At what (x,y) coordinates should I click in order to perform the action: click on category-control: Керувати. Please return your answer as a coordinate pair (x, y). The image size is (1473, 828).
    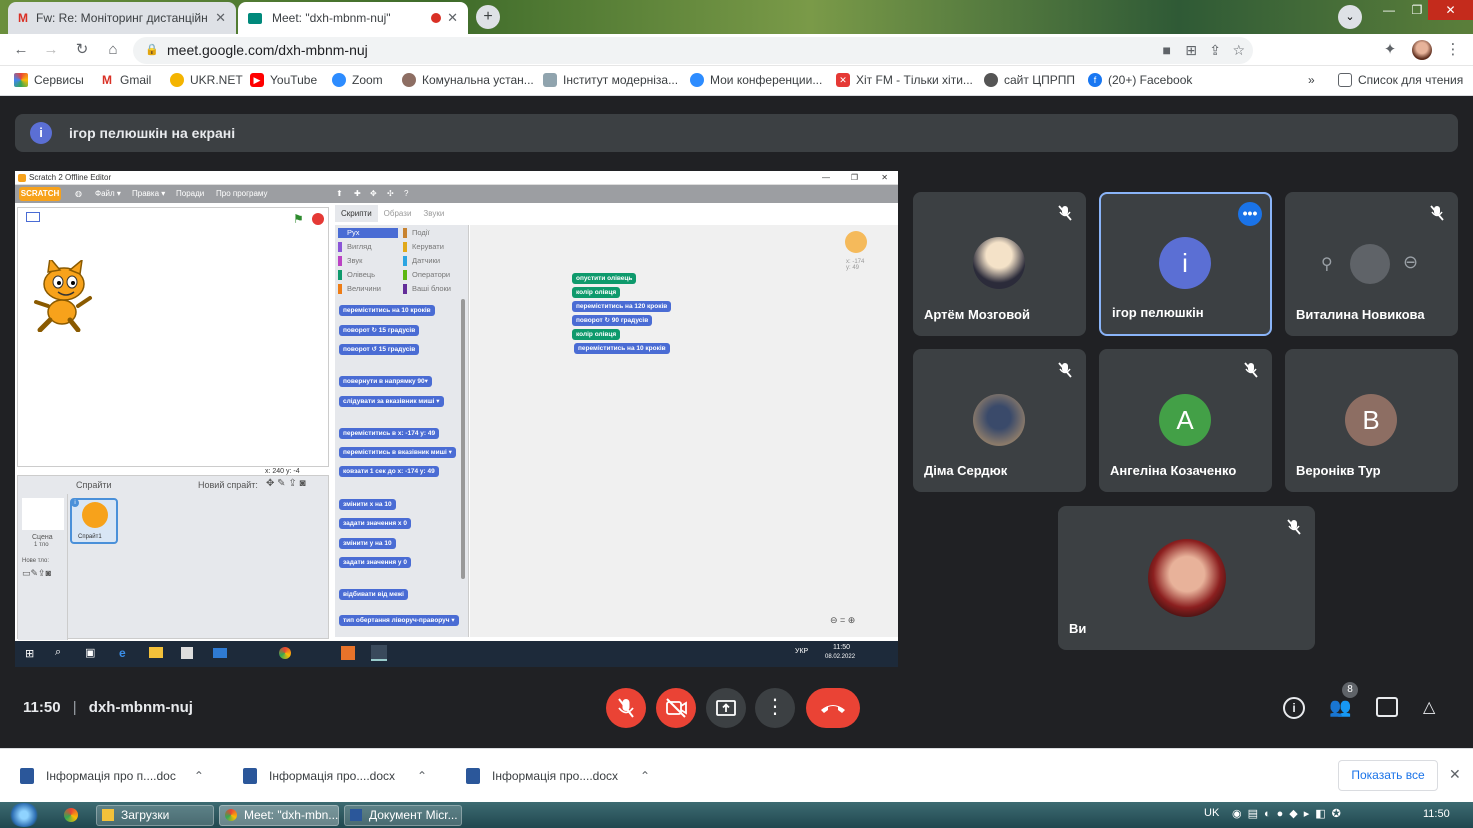
    Looking at the image, I should click on (423, 247).